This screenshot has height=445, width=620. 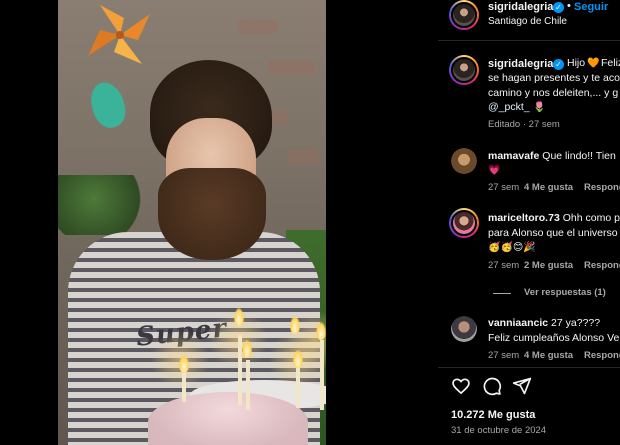 I want to click on beard, so click(x=212, y=214).